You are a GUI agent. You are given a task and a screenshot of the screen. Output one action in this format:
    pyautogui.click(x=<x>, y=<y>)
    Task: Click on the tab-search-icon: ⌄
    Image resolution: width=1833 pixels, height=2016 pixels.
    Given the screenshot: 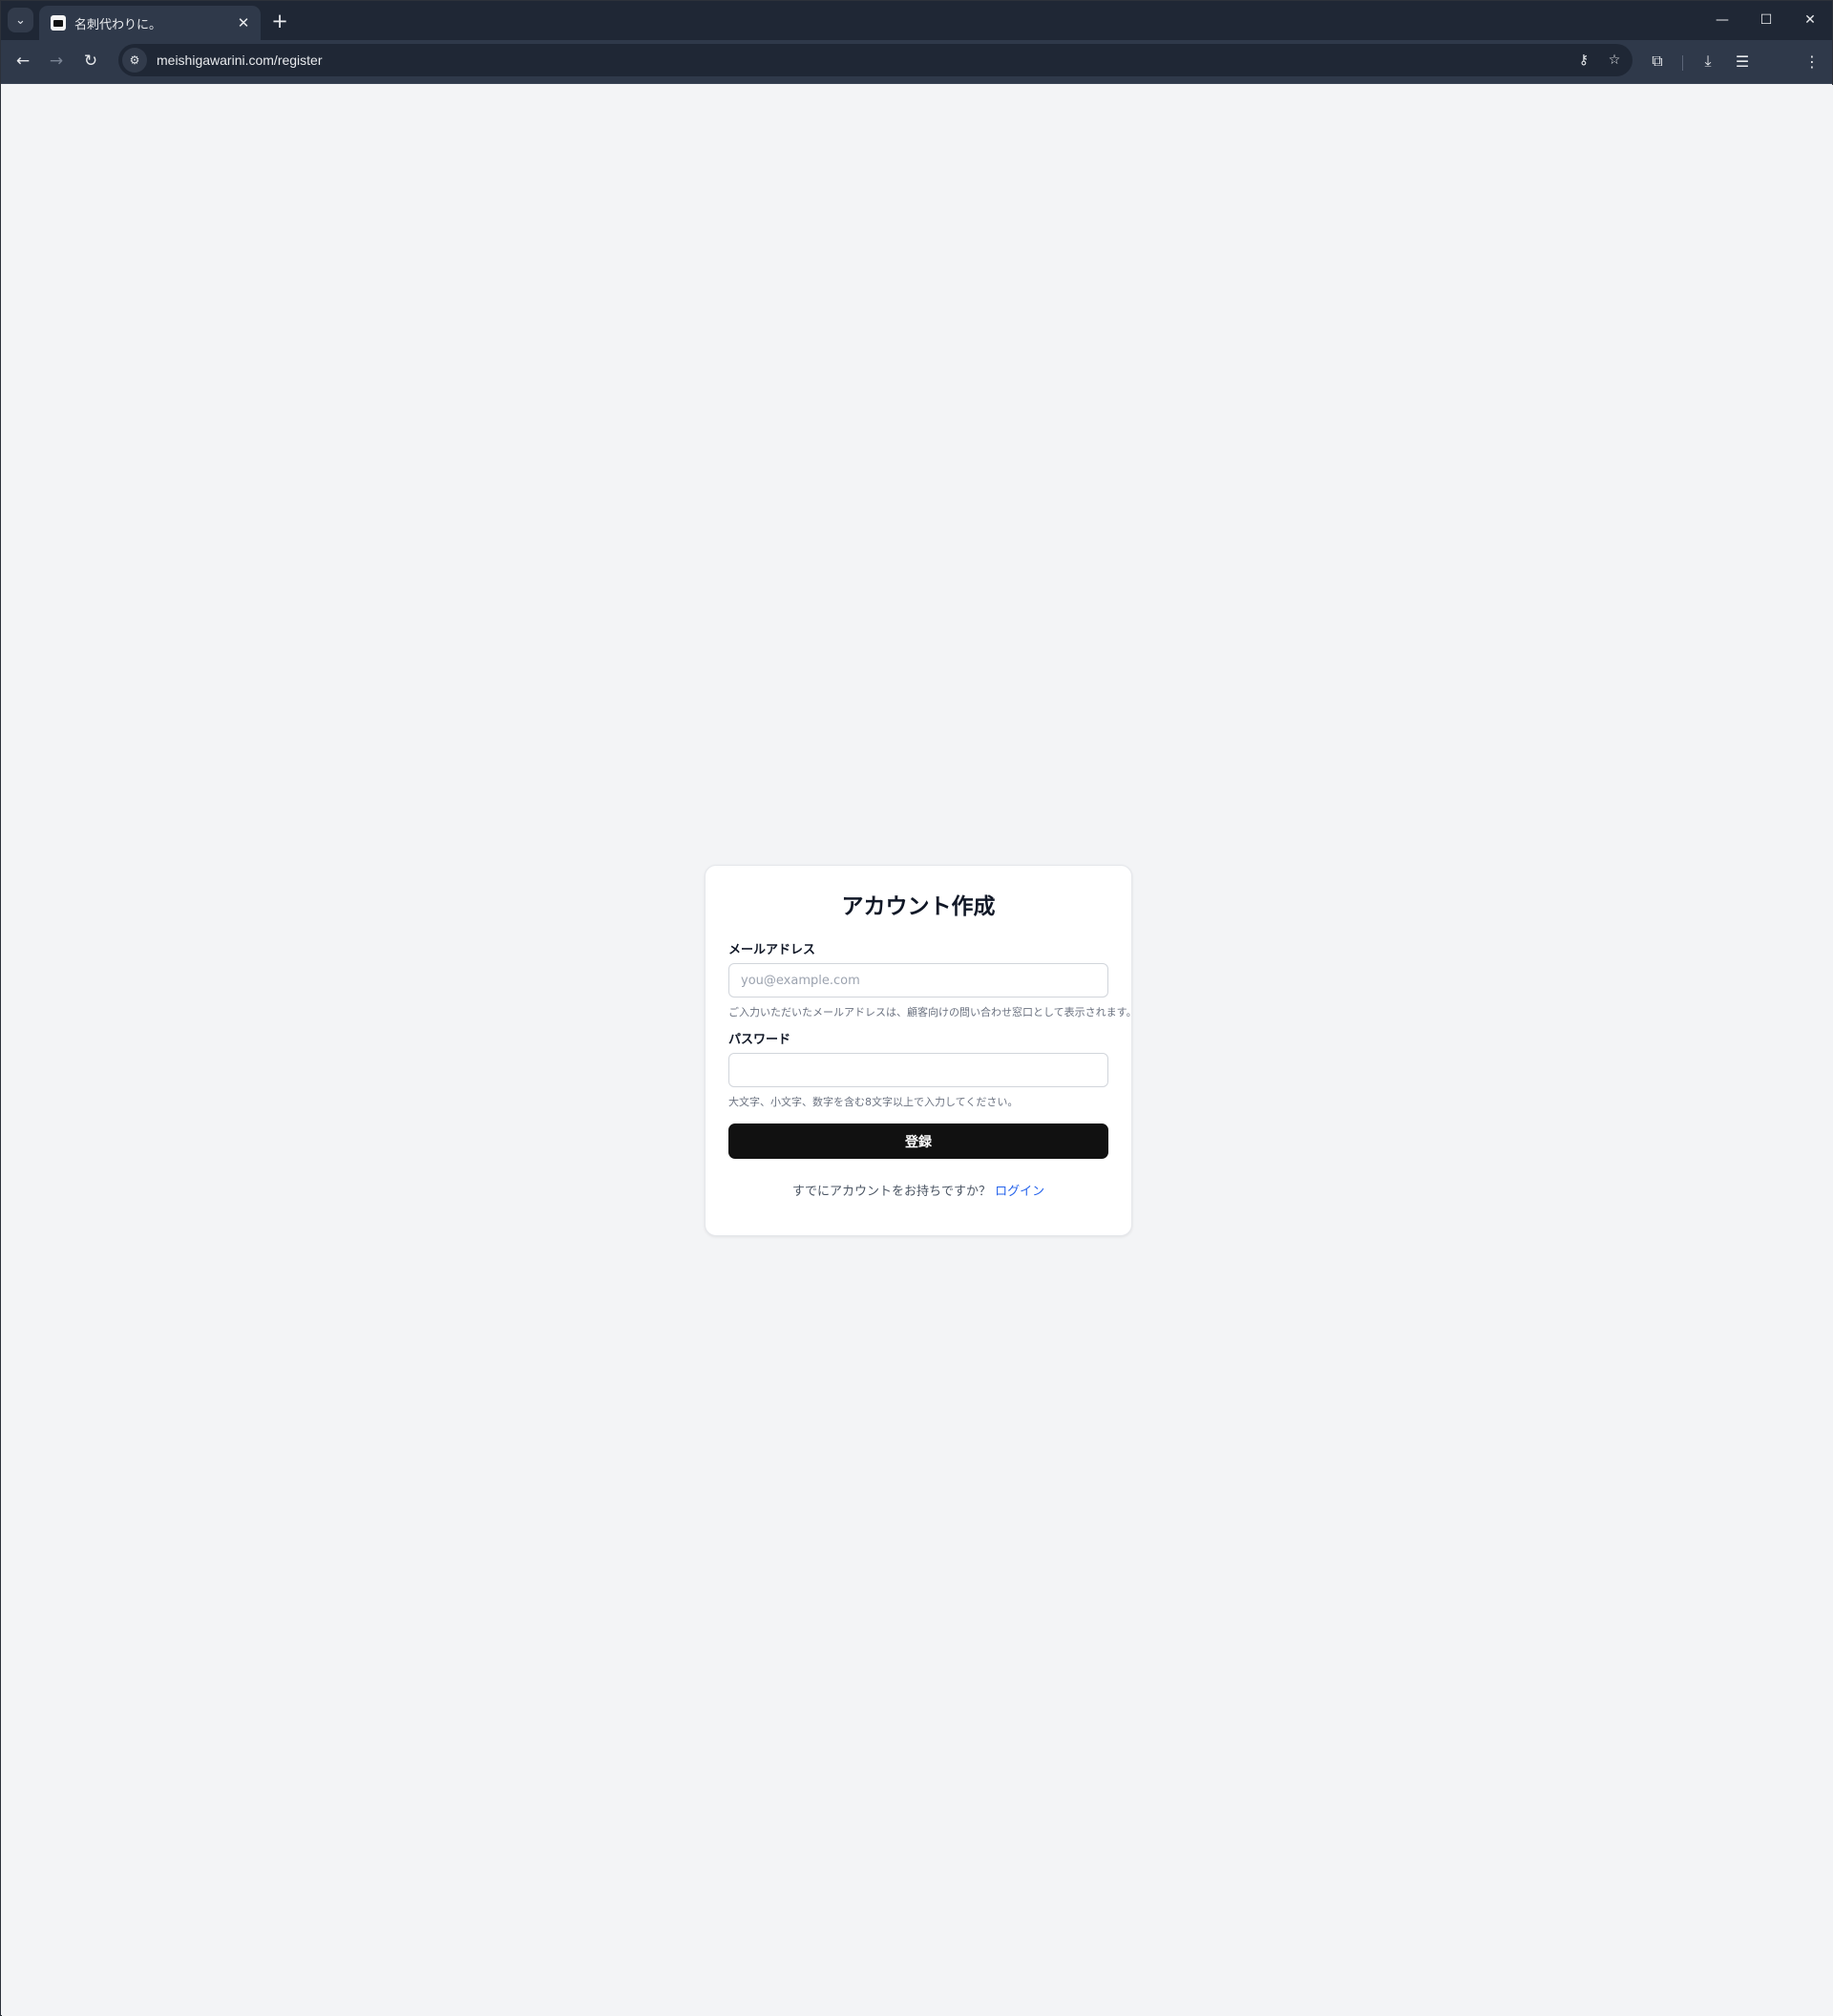 What is the action you would take?
    pyautogui.click(x=21, y=20)
    